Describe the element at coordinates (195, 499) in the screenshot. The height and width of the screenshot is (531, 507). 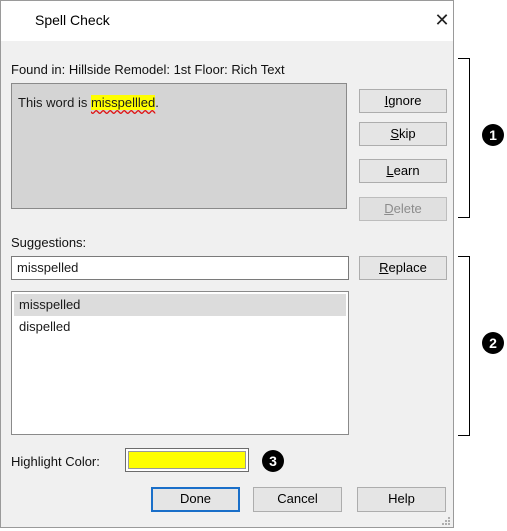
I see `done-button: Done` at that location.